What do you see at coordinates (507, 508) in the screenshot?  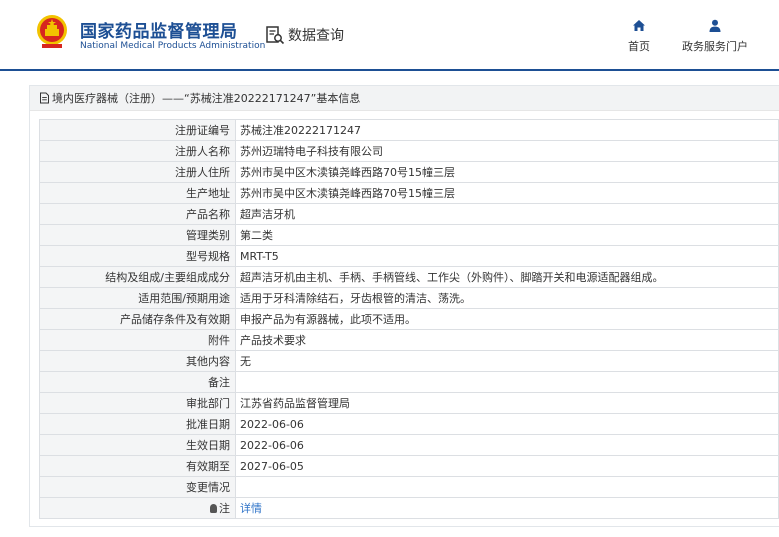 I see `note-value-cell: 详情` at bounding box center [507, 508].